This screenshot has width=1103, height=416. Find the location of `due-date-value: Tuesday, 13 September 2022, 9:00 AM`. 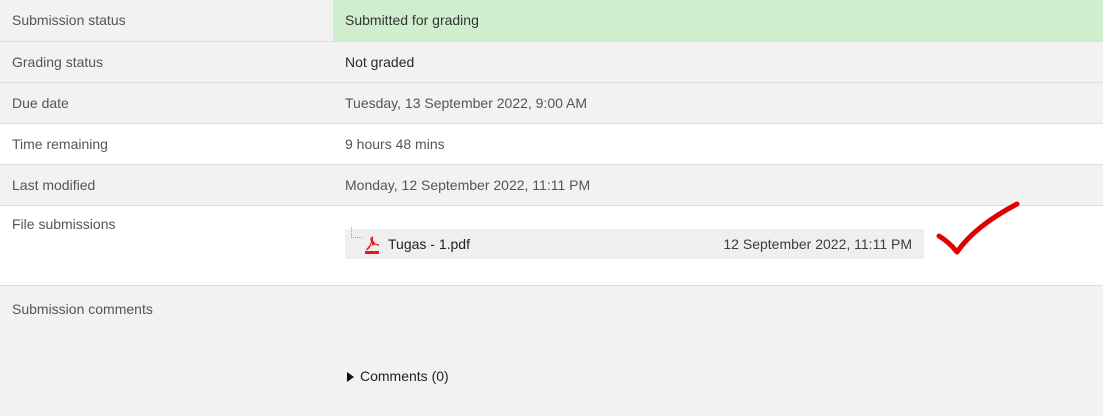

due-date-value: Tuesday, 13 September 2022, 9:00 AM is located at coordinates (466, 103).